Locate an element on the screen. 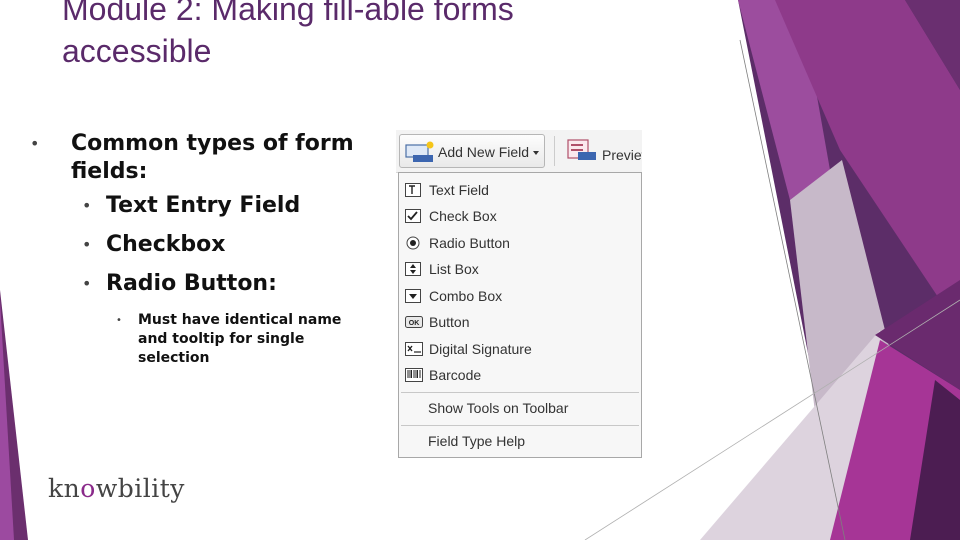  menu-item-label: Show Tools on Toolbar is located at coordinates (498, 408).